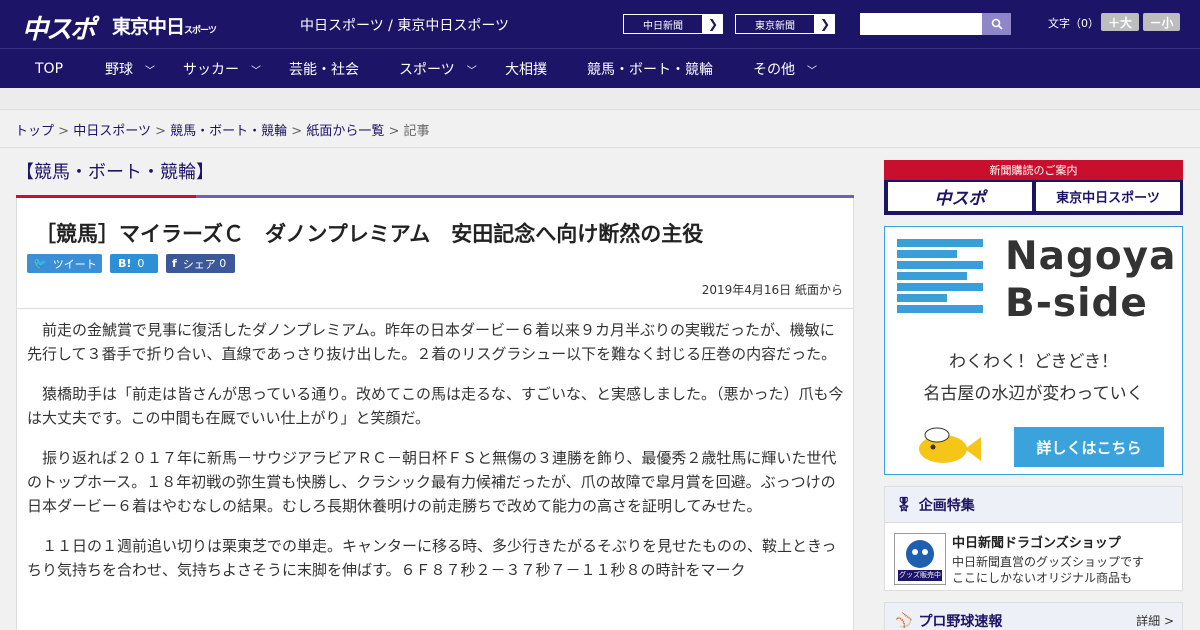 The height and width of the screenshot is (630, 1200). I want to click on nav-label: 芸能・社会, so click(324, 70).